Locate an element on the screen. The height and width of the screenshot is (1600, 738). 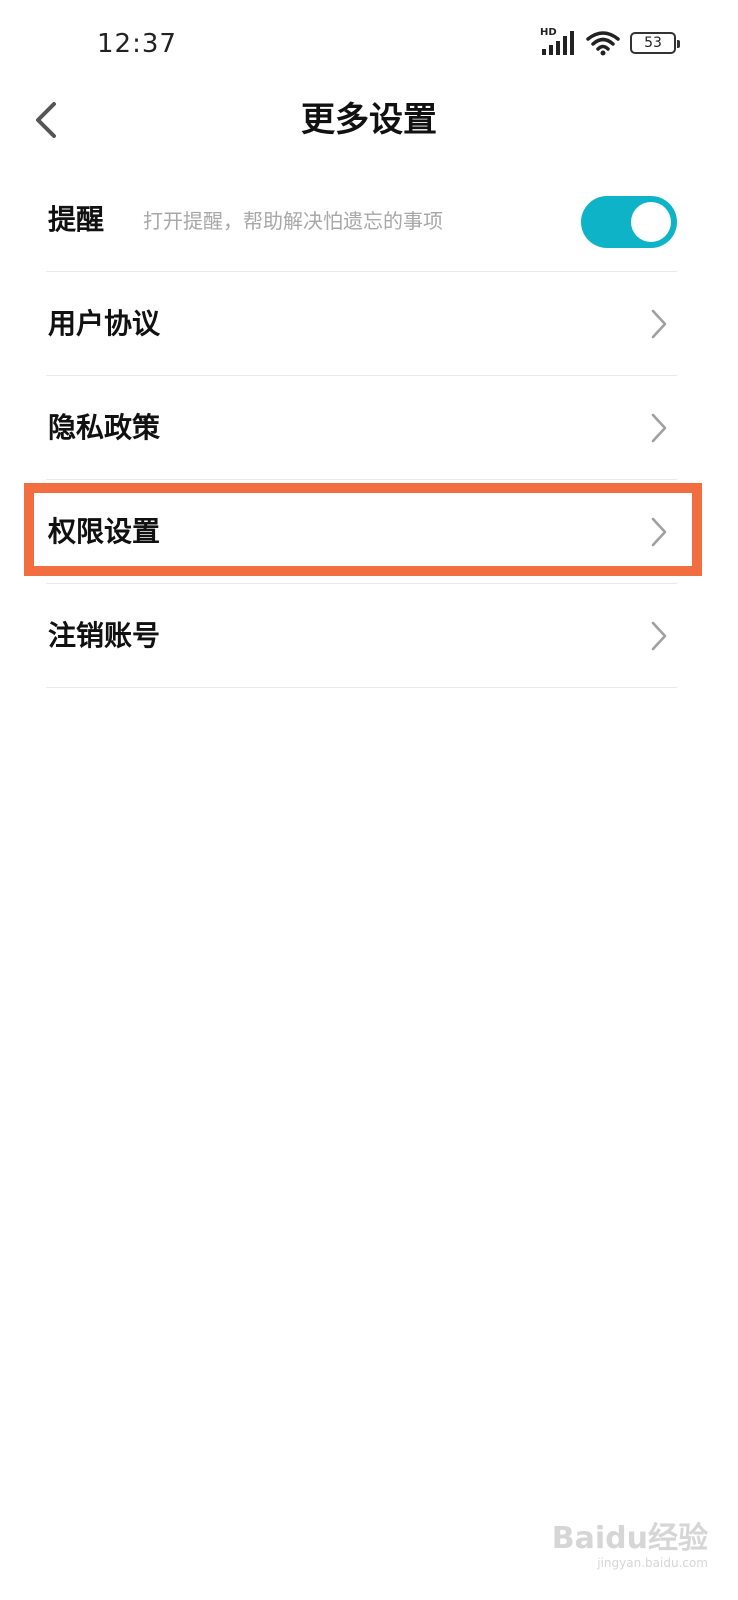
status-icons: HD 53 is located at coordinates (610, 42).